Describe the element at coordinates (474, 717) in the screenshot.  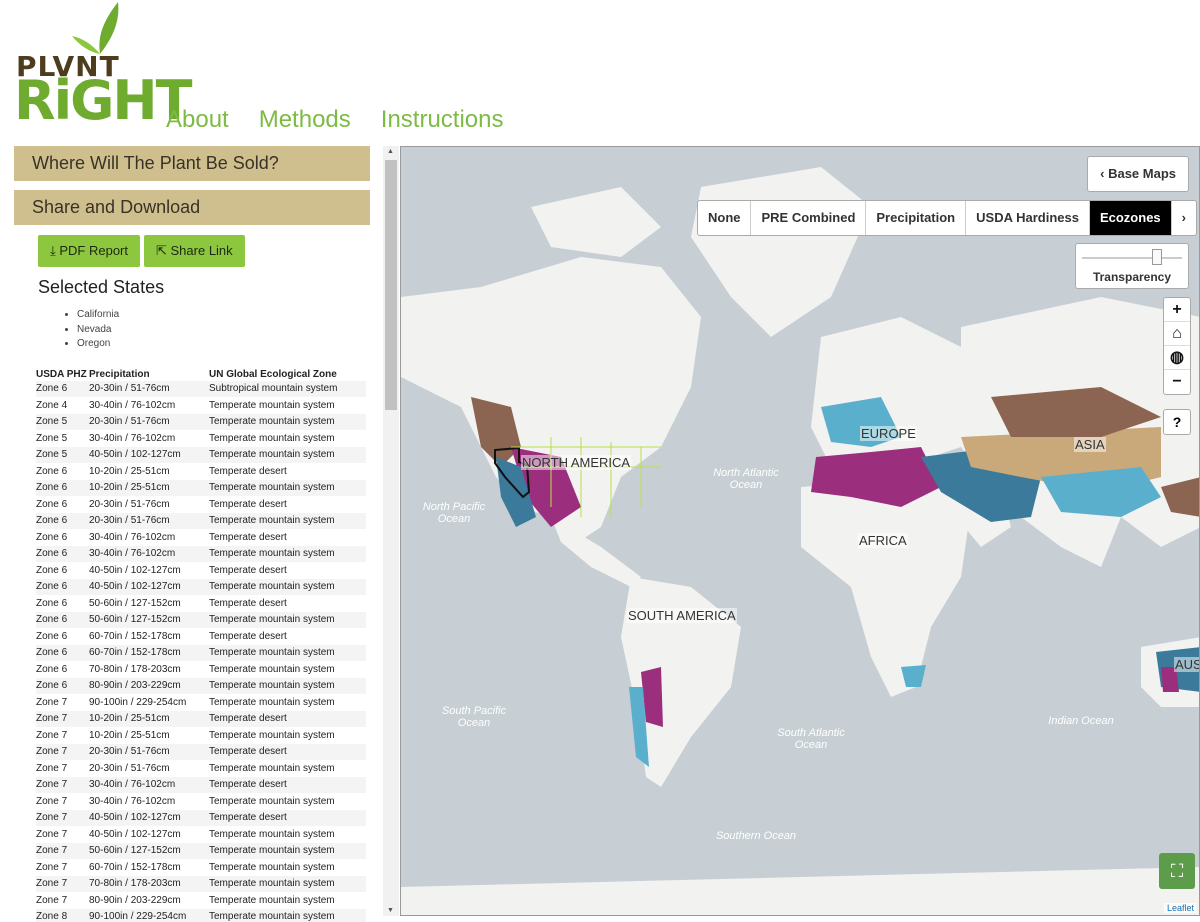
I see `ocean-south-pacific: South Pacific Ocean` at that location.